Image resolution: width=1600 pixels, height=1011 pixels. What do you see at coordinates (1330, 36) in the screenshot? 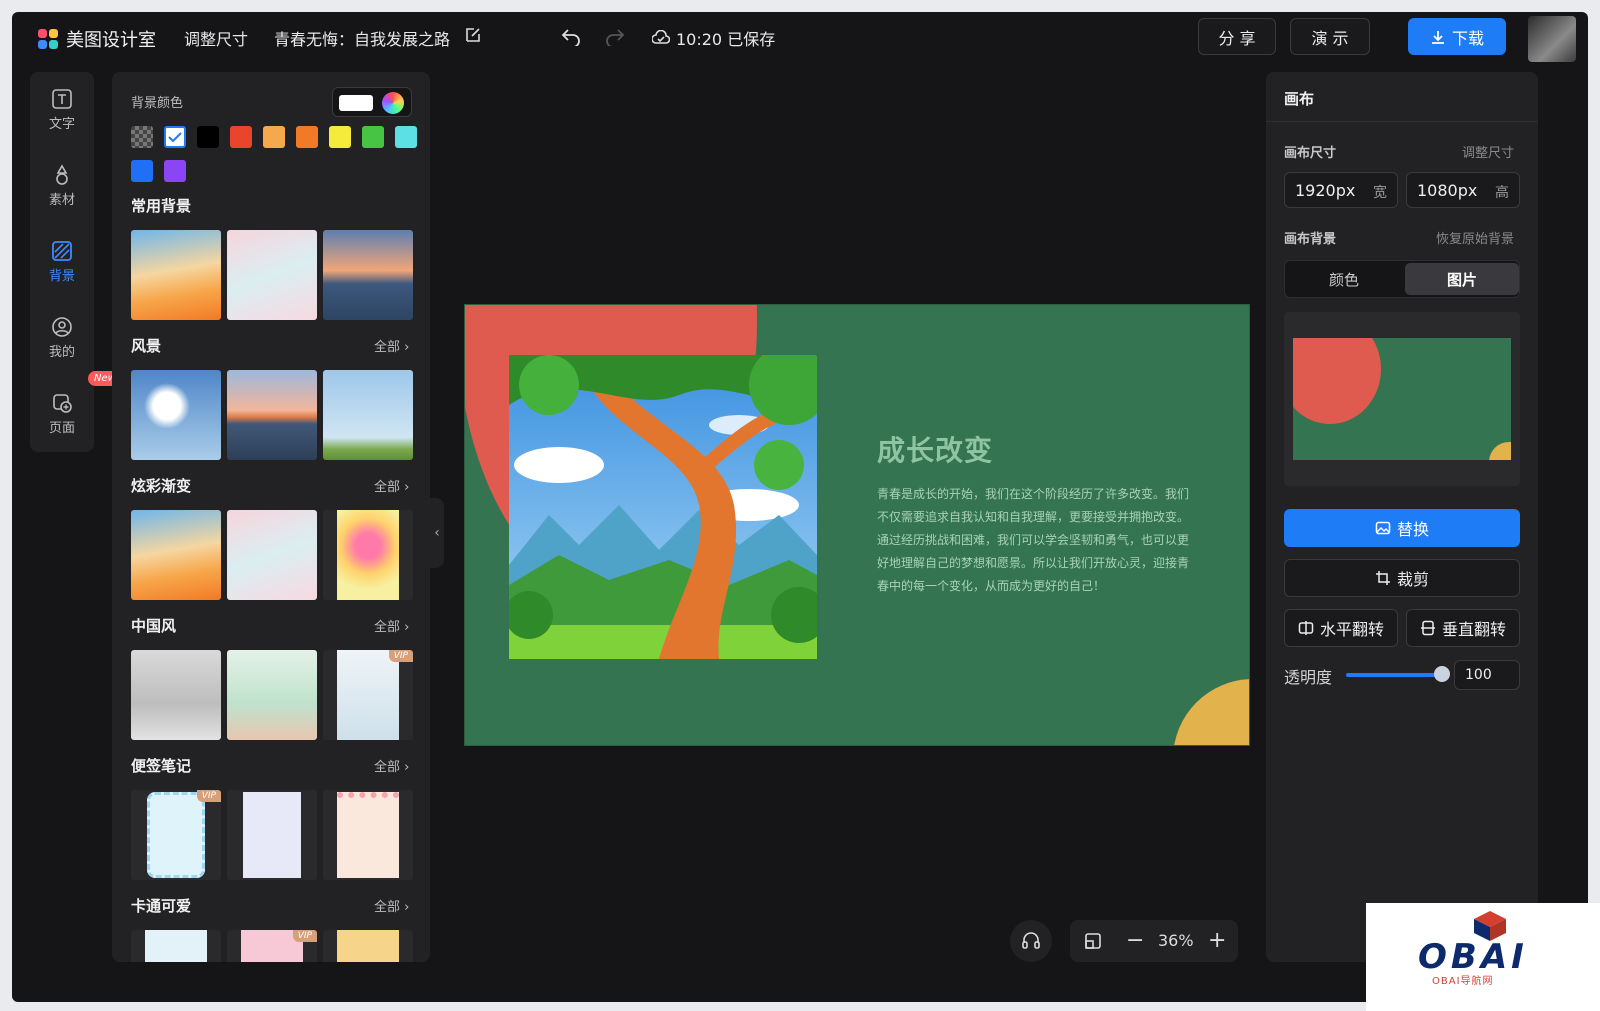
I see `present-button: 演 示` at bounding box center [1330, 36].